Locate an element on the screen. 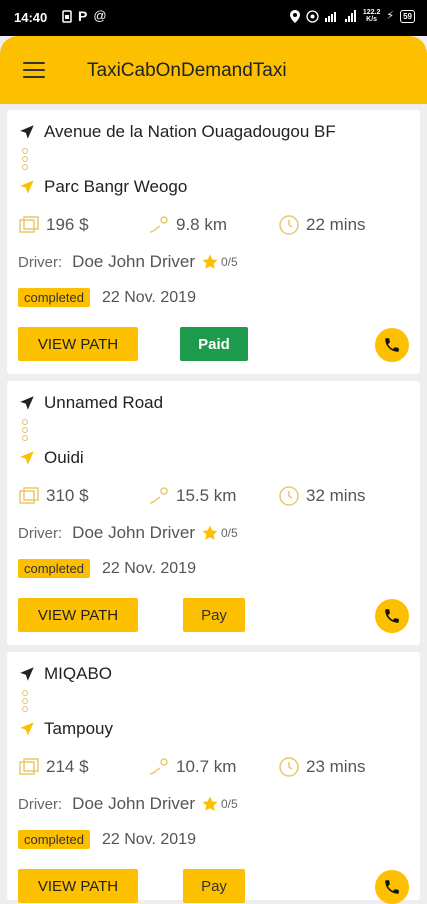 The height and width of the screenshot is (904, 427). net-speed-value: 122.2 is located at coordinates (371, 12).